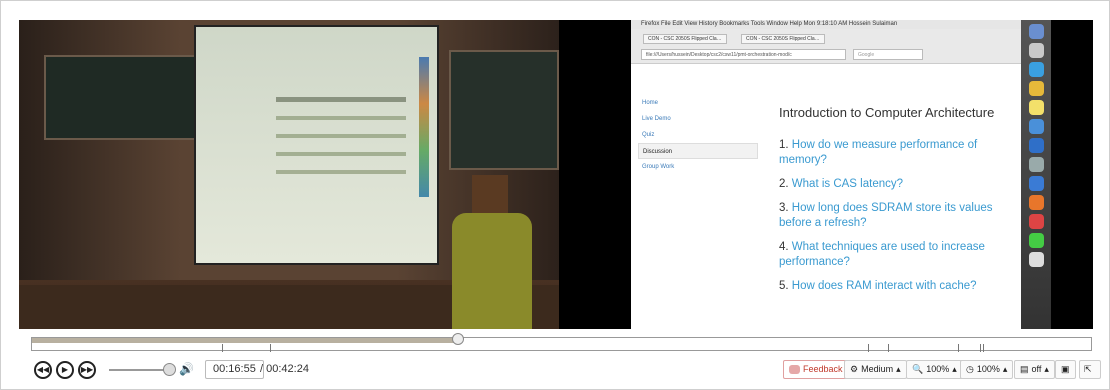  Describe the element at coordinates (841, 184) in the screenshot. I see `slide-question: 2. What is CAS latency?` at that location.